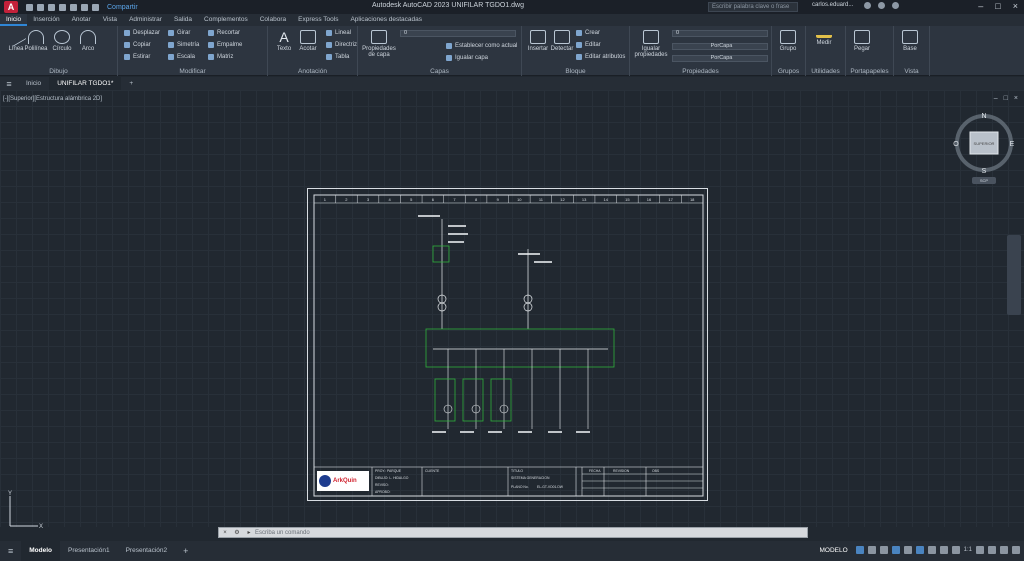  I want to click on otrack-icon, so click(919, 550).